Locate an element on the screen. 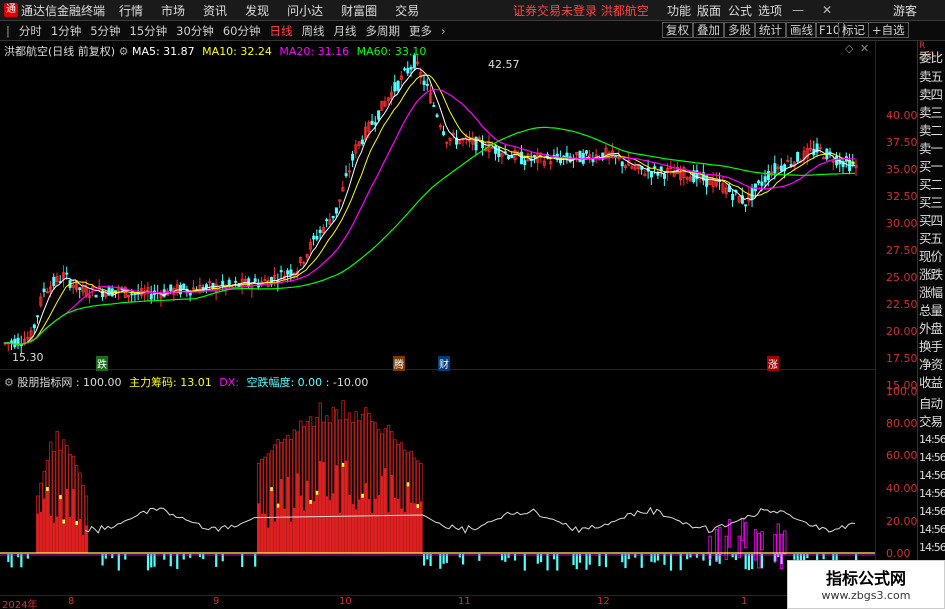 Image resolution: width=945 pixels, height=609 pixels. side-buy1: 买一 is located at coordinates (932, 165).